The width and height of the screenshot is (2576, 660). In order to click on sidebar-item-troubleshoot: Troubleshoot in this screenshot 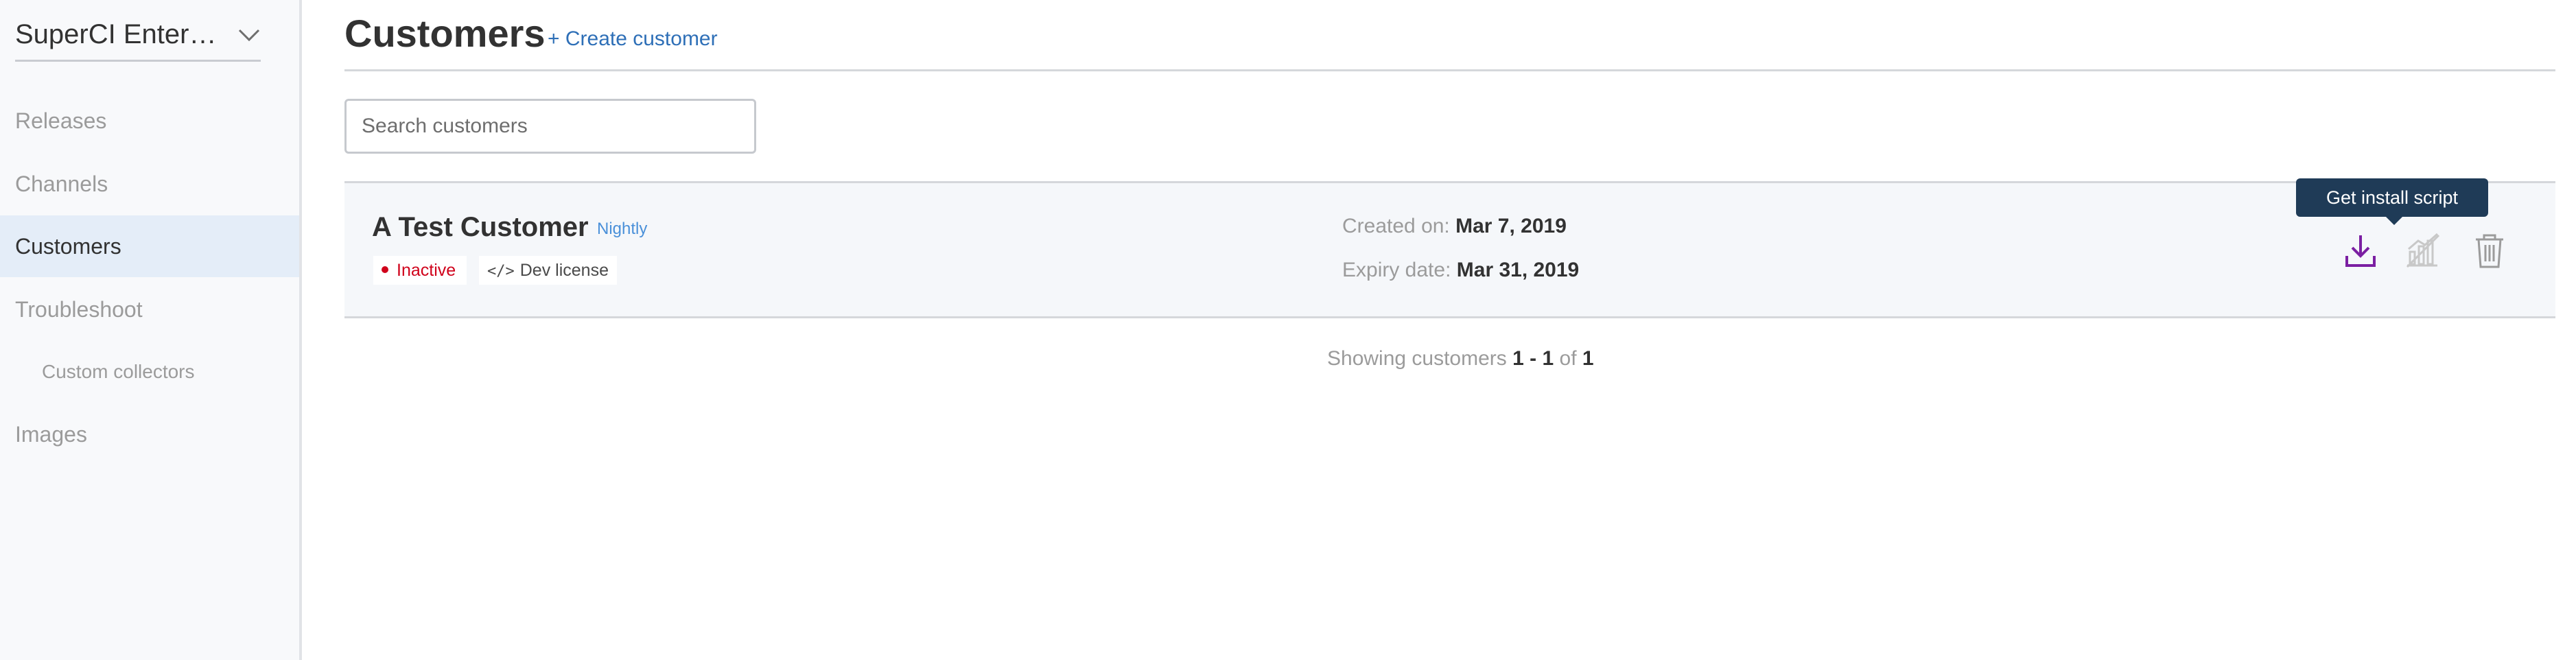, I will do `click(149, 309)`.